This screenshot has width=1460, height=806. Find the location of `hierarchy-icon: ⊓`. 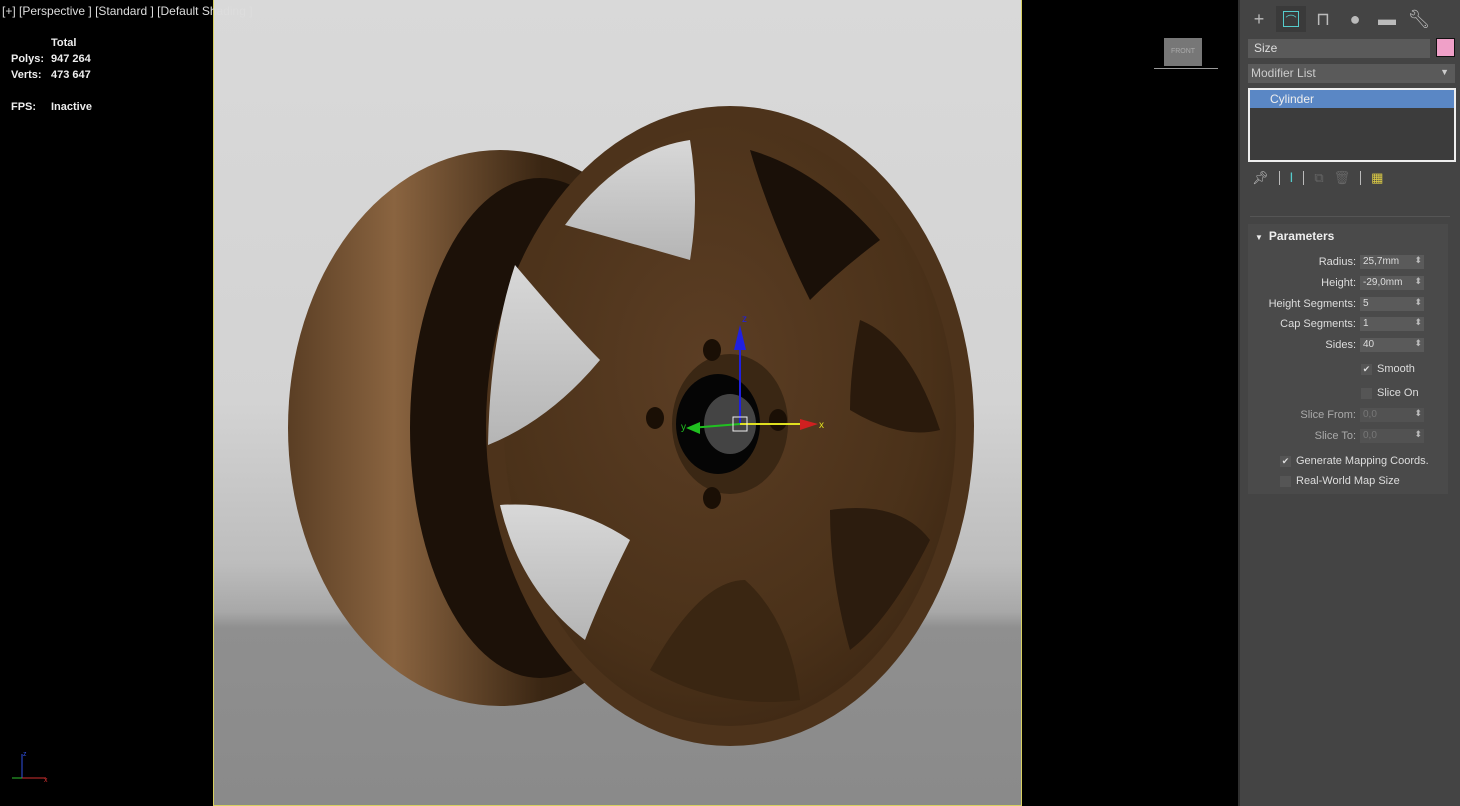

hierarchy-icon: ⊓ is located at coordinates (1323, 18).